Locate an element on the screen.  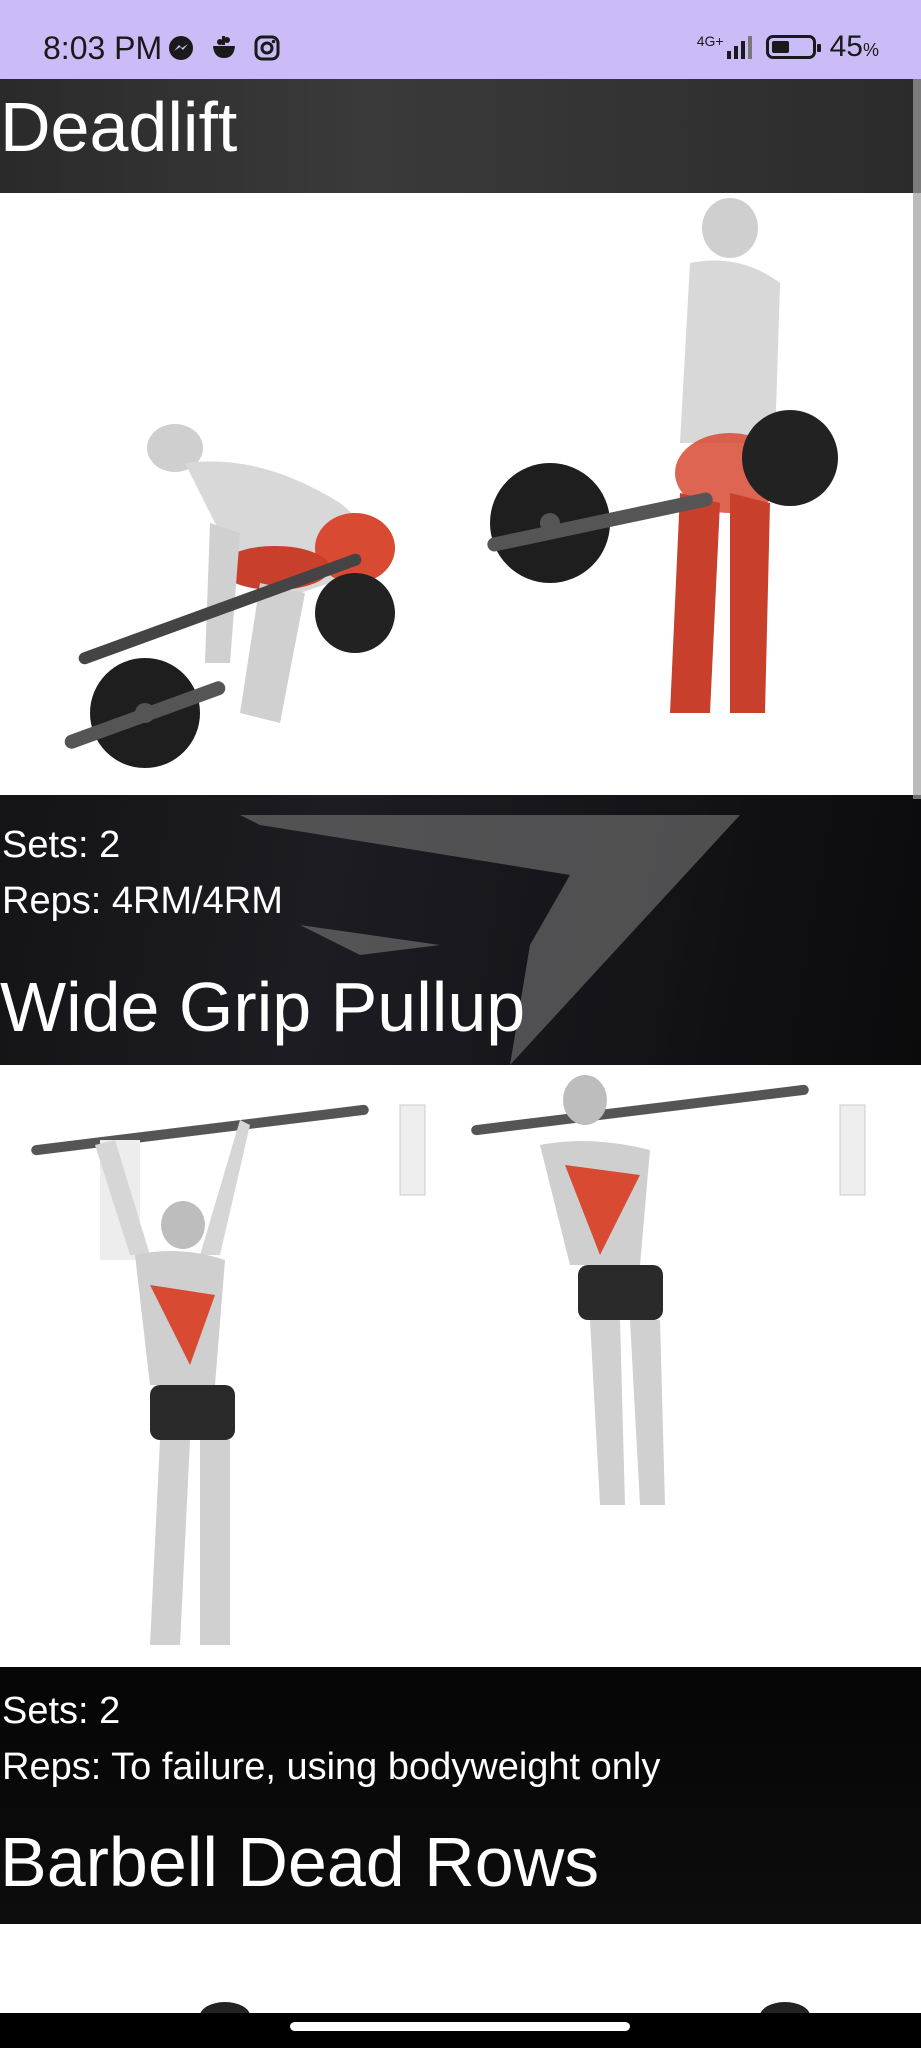
notification-icons is located at coordinates (224, 50).